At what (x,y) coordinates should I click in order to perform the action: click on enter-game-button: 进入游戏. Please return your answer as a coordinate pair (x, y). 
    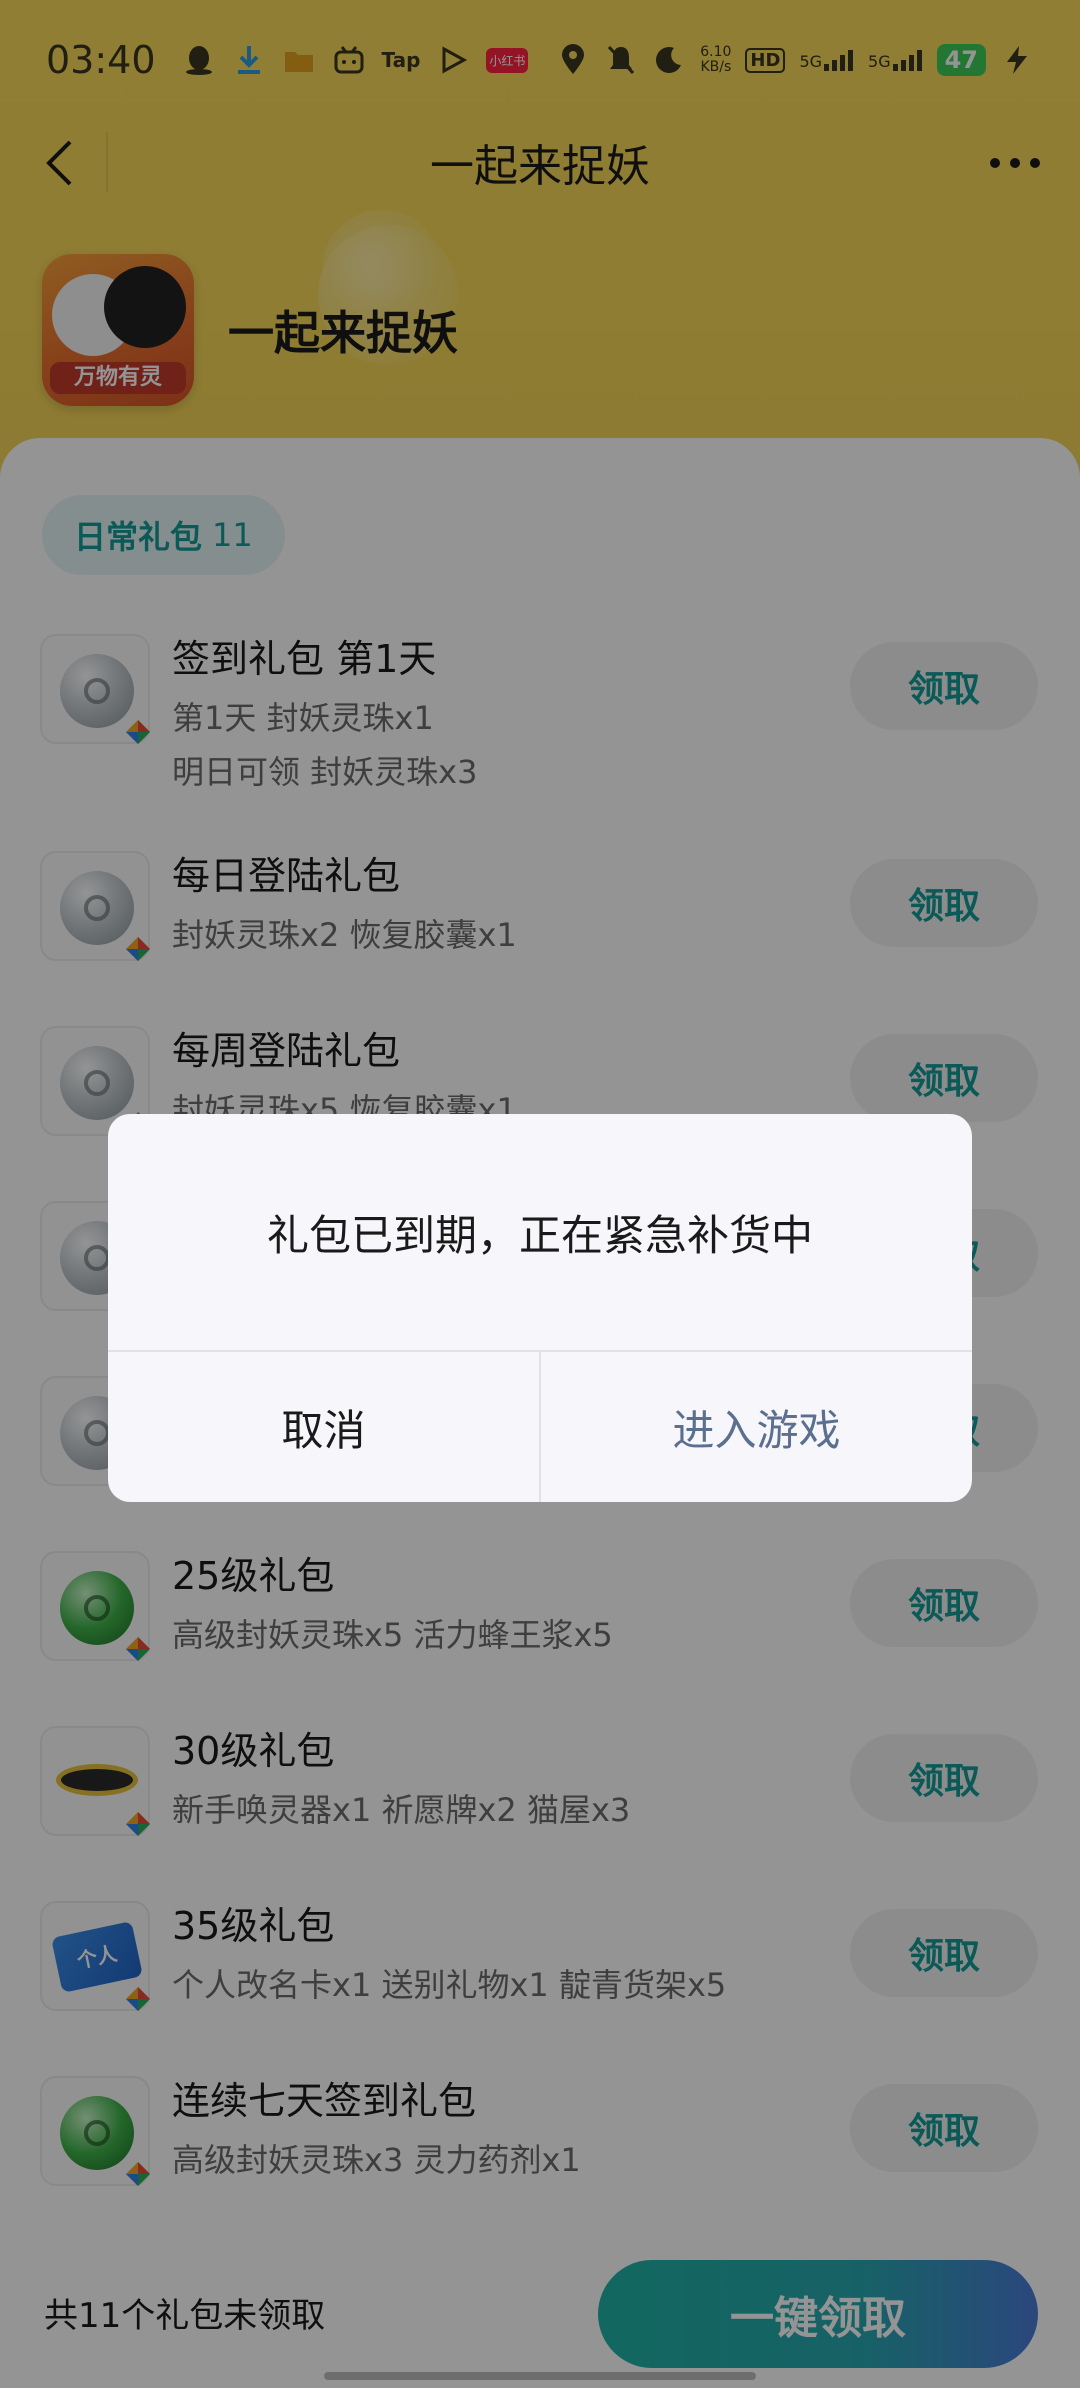
    Looking at the image, I should click on (756, 1427).